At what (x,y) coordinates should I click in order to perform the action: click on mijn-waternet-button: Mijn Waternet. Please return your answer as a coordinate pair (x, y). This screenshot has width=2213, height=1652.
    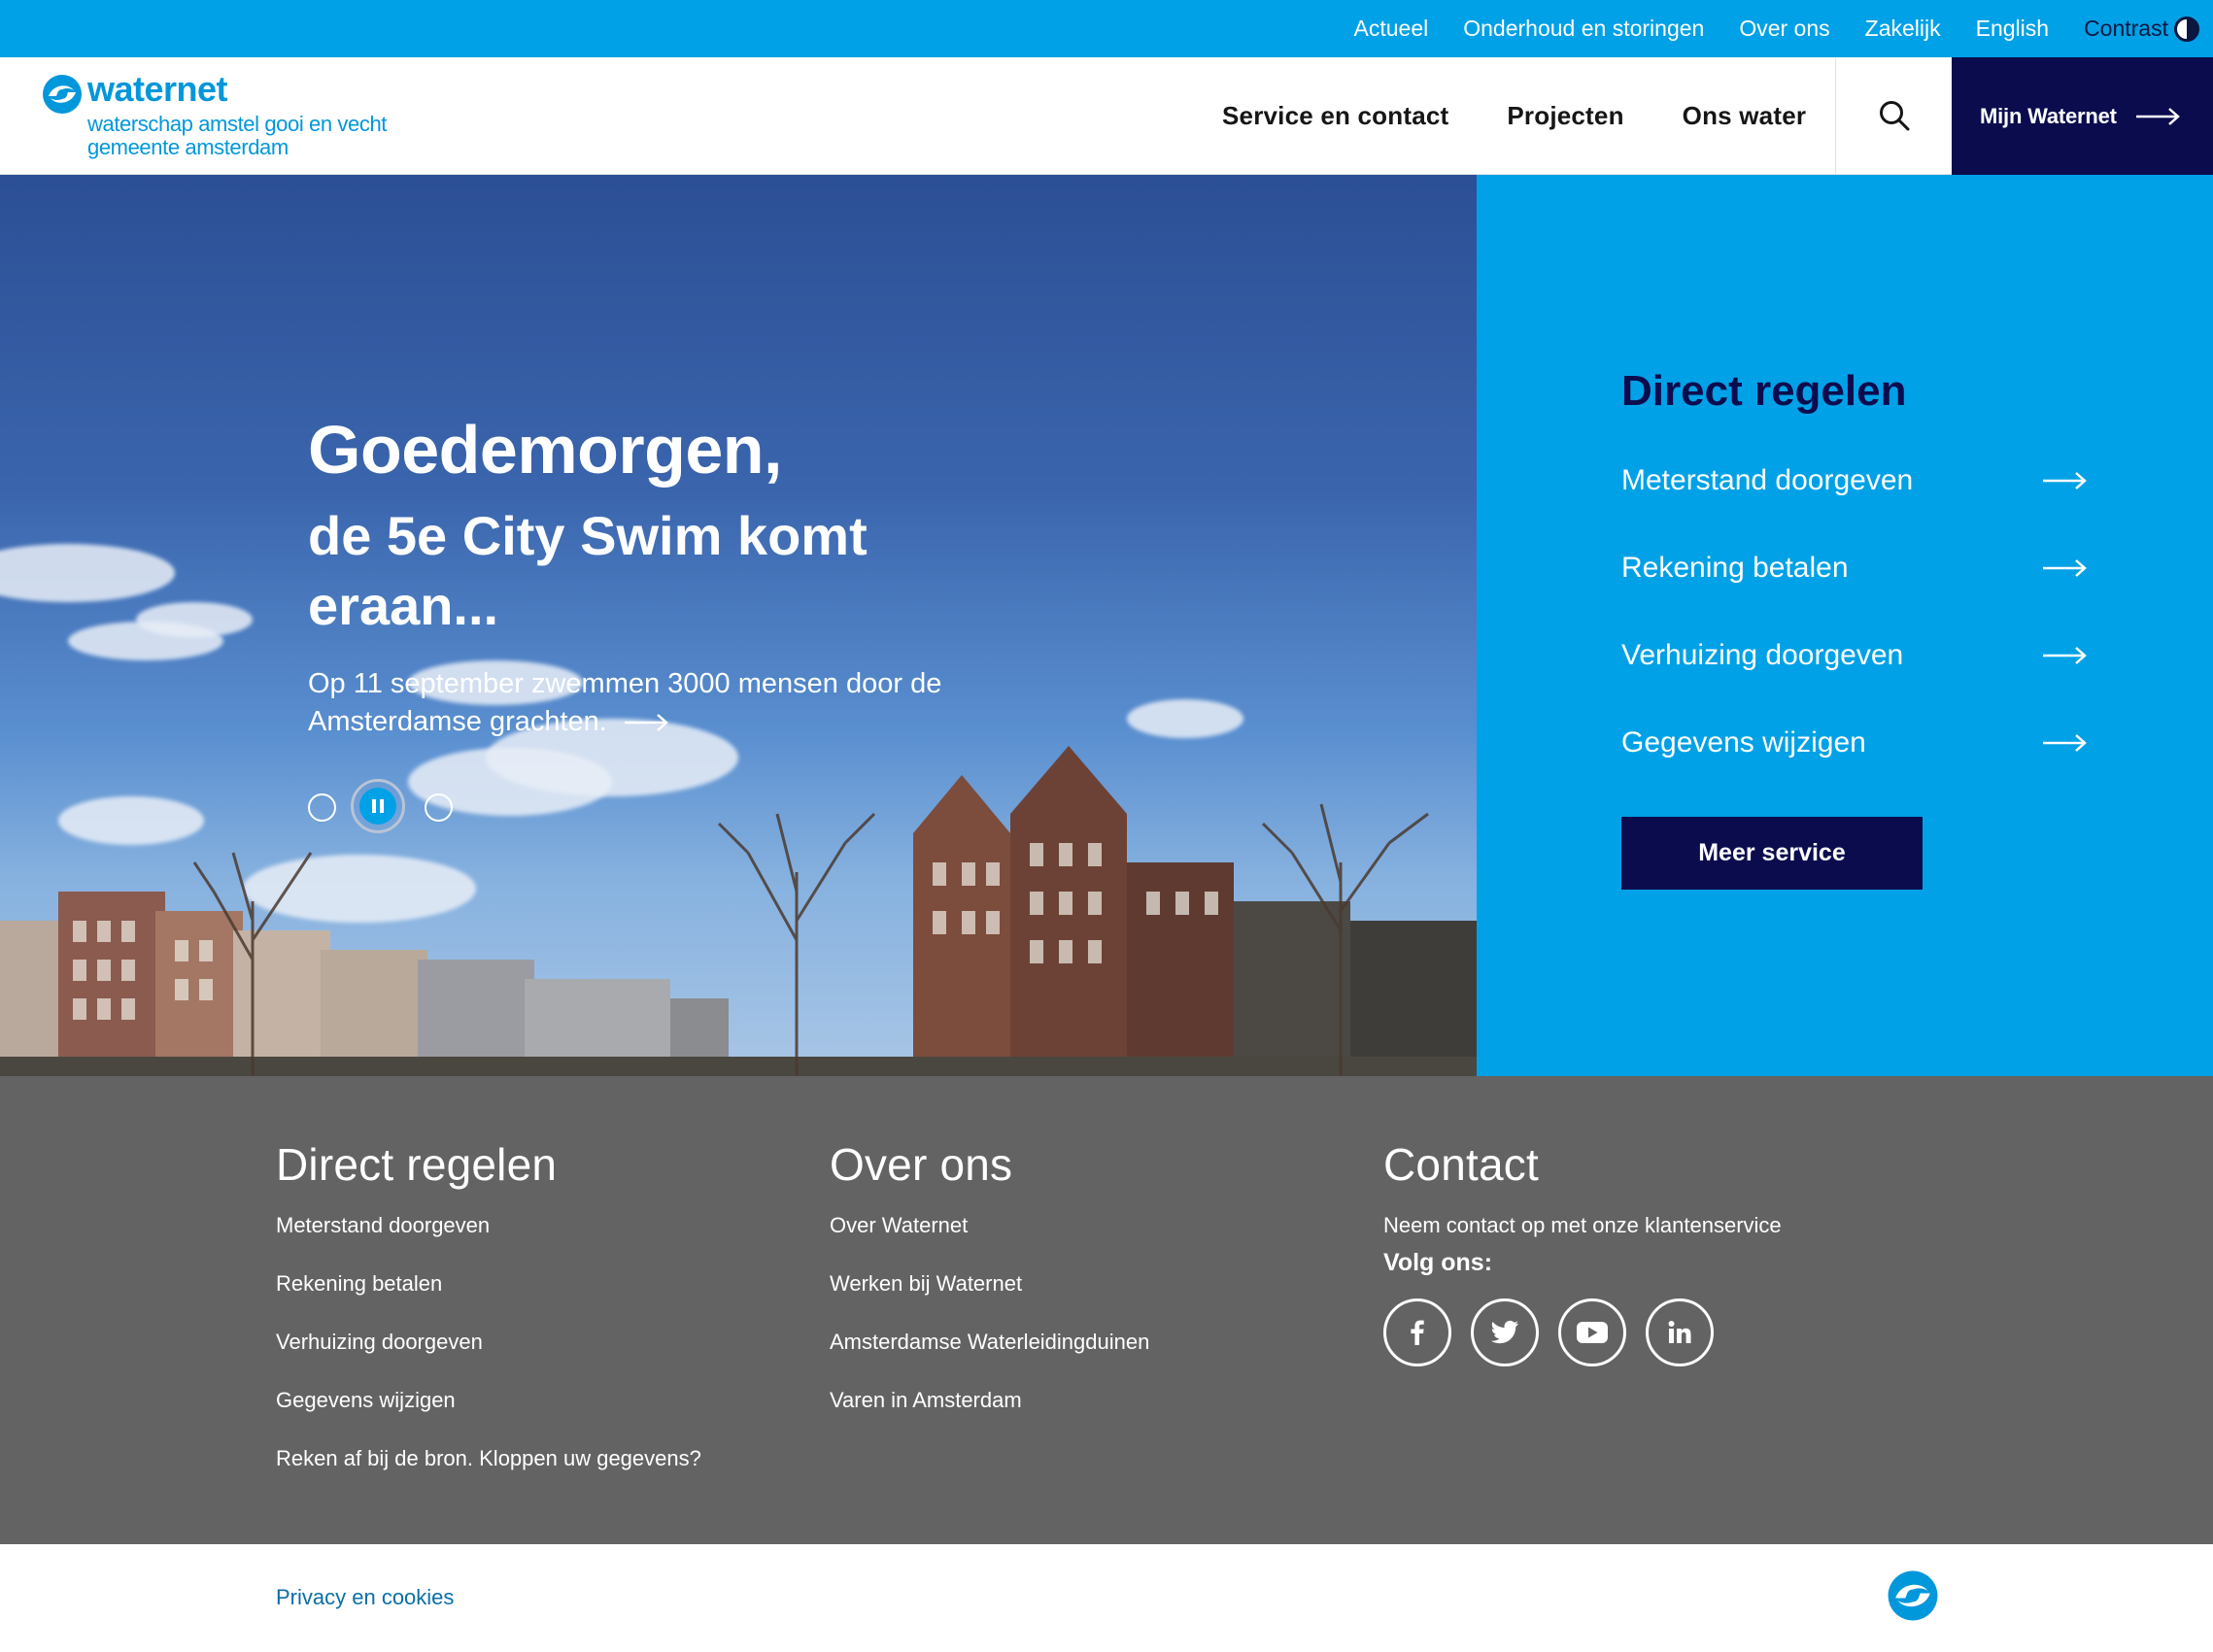
    Looking at the image, I should click on (2082, 116).